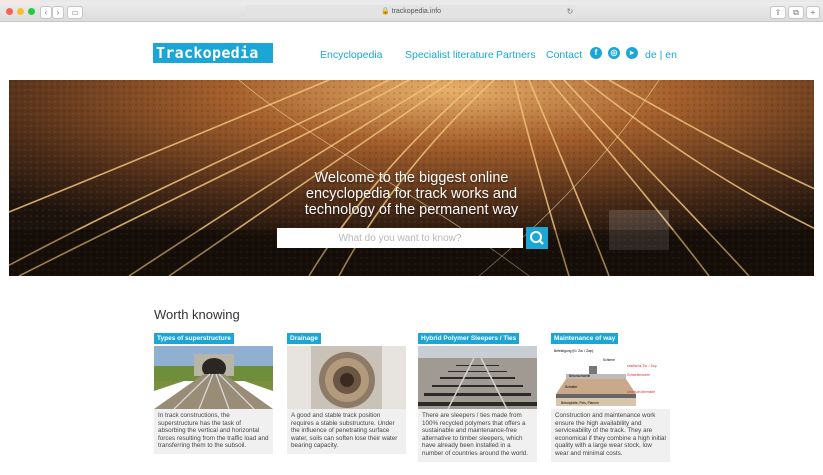 The image size is (823, 475). What do you see at coordinates (614, 53) in the screenshot?
I see `instagram-icon: ◎` at bounding box center [614, 53].